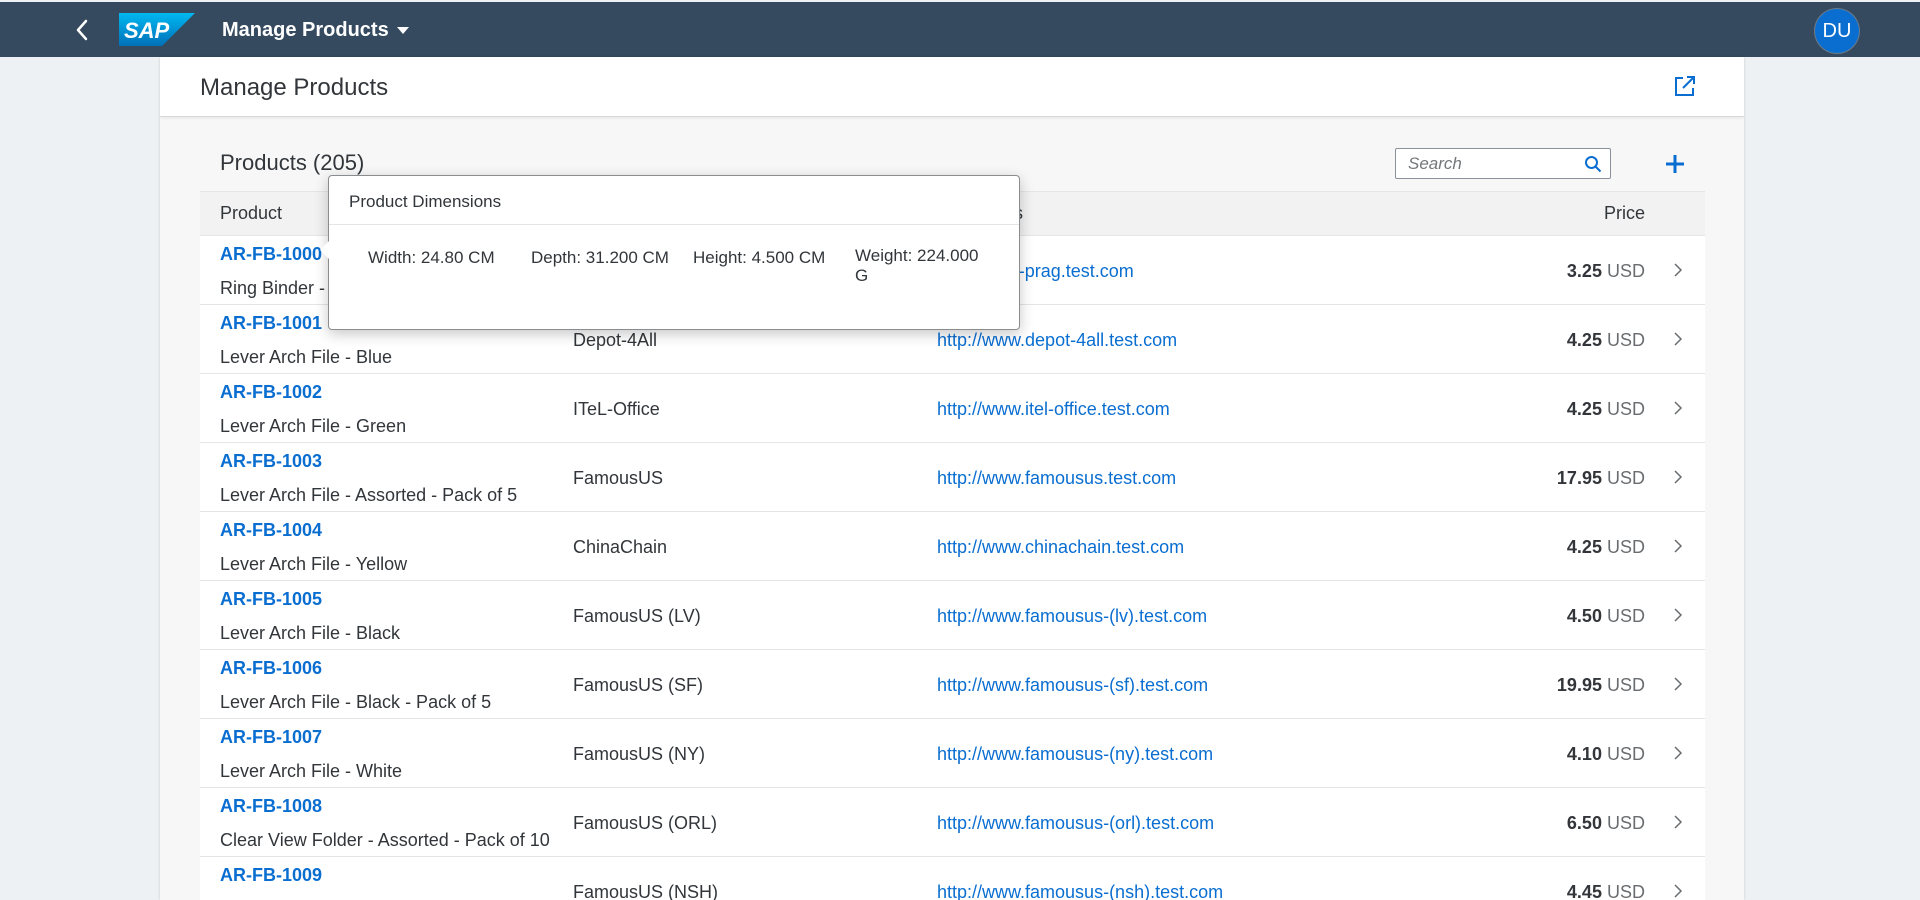 This screenshot has height=900, width=1920. I want to click on dimension-height: Height: 4.500 CM, so click(759, 257).